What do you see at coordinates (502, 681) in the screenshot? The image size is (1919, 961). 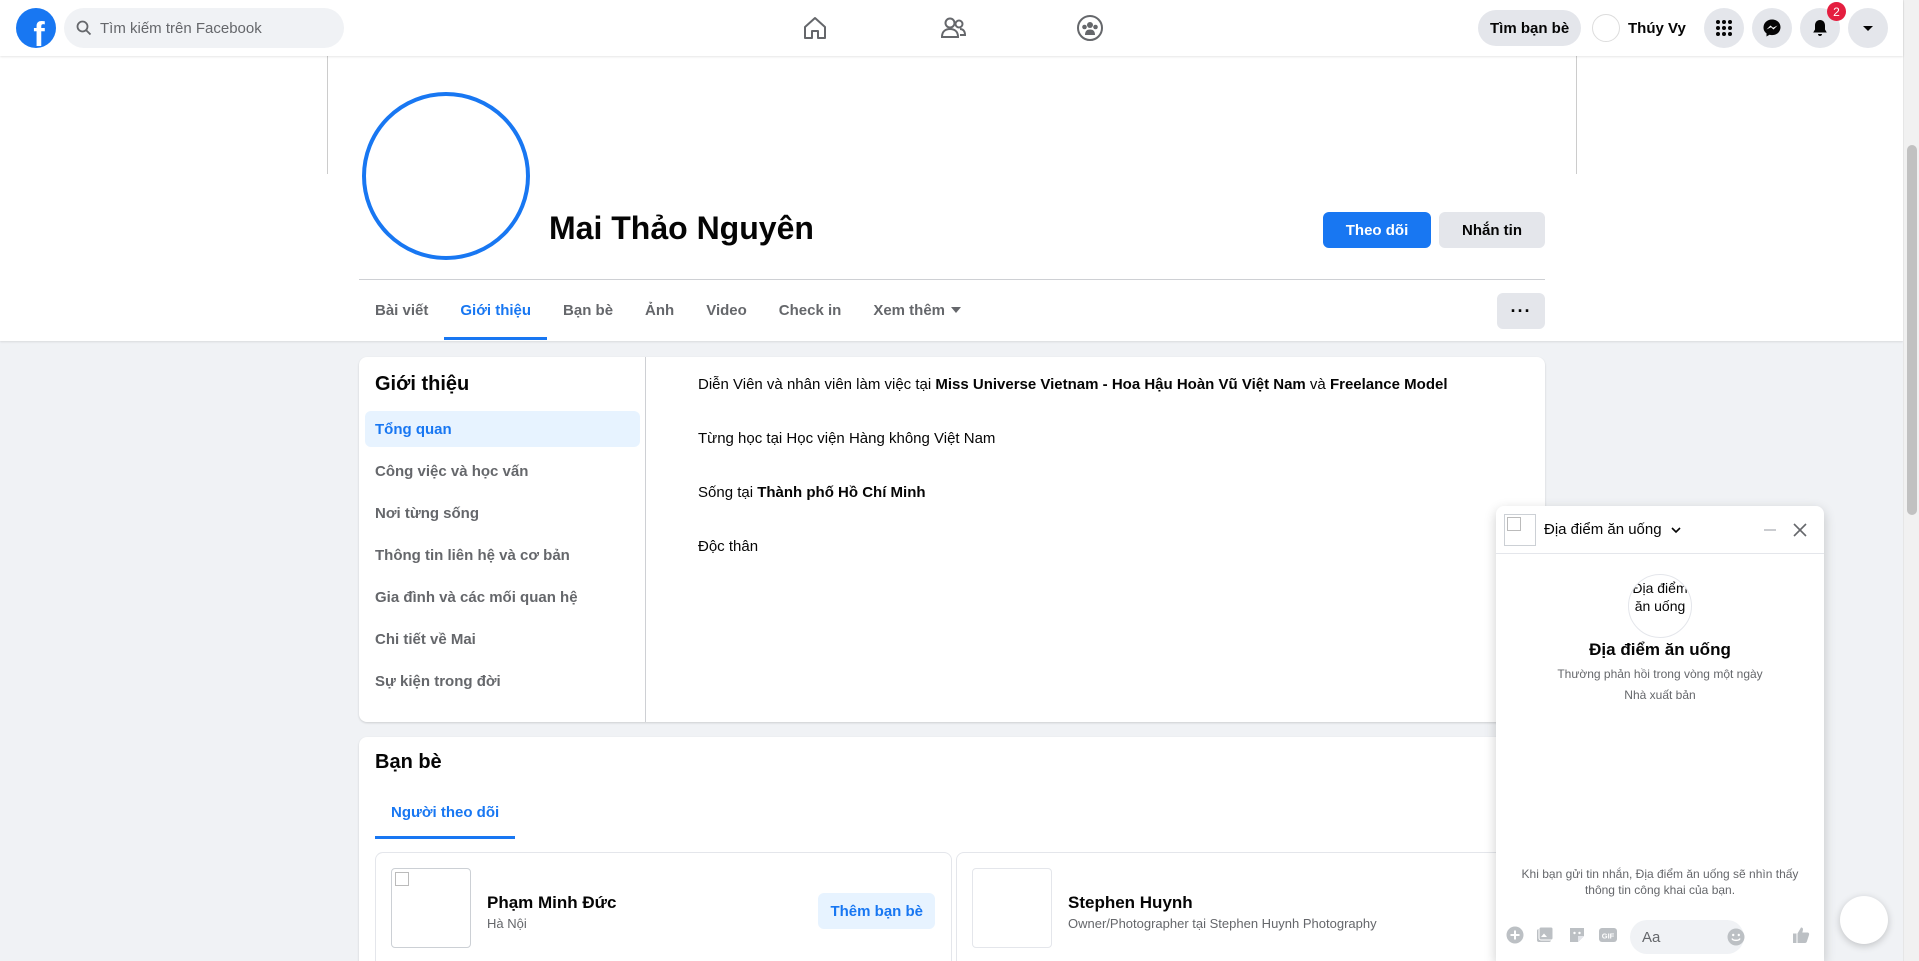 I see `about-menu-life-events: Sự kiện trong đời` at bounding box center [502, 681].